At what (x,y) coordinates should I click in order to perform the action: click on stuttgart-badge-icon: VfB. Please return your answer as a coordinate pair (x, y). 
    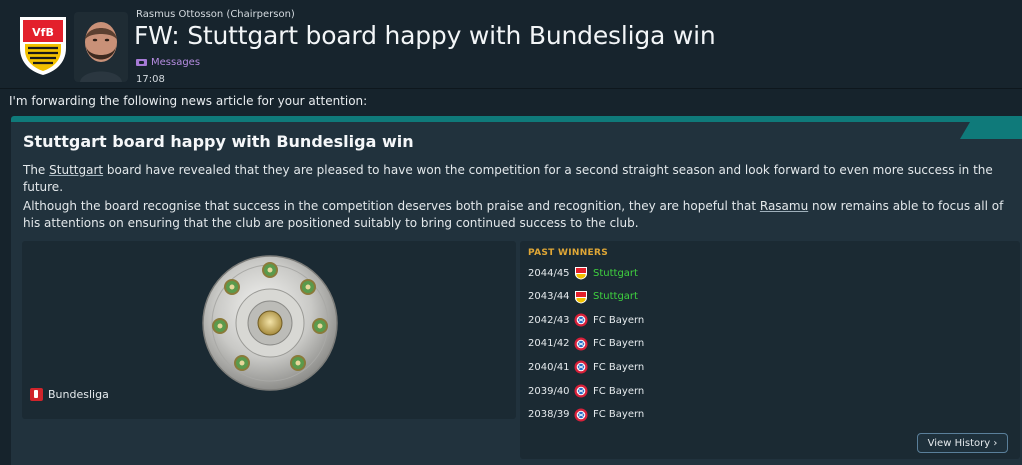
    Looking at the image, I should click on (43, 45).